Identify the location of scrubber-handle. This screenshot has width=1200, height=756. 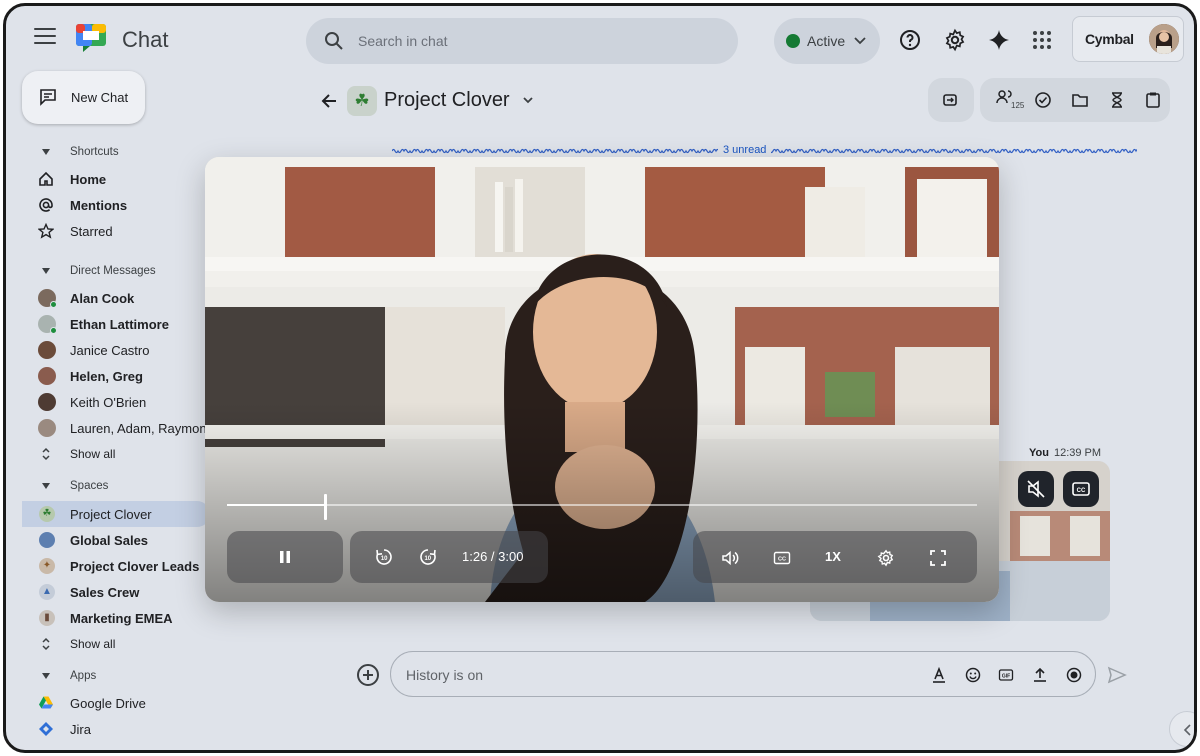
(325, 507).